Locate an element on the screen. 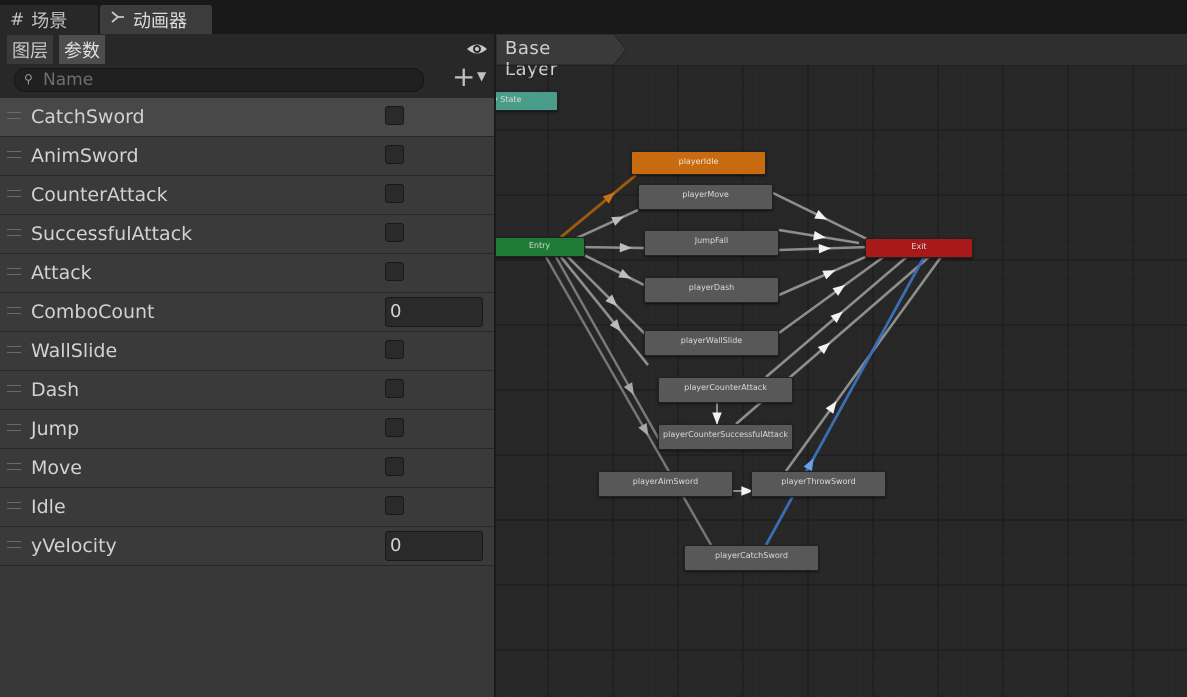 This screenshot has height=697, width=1187. parameter-row: SuccessfulAttack is located at coordinates (247, 234).